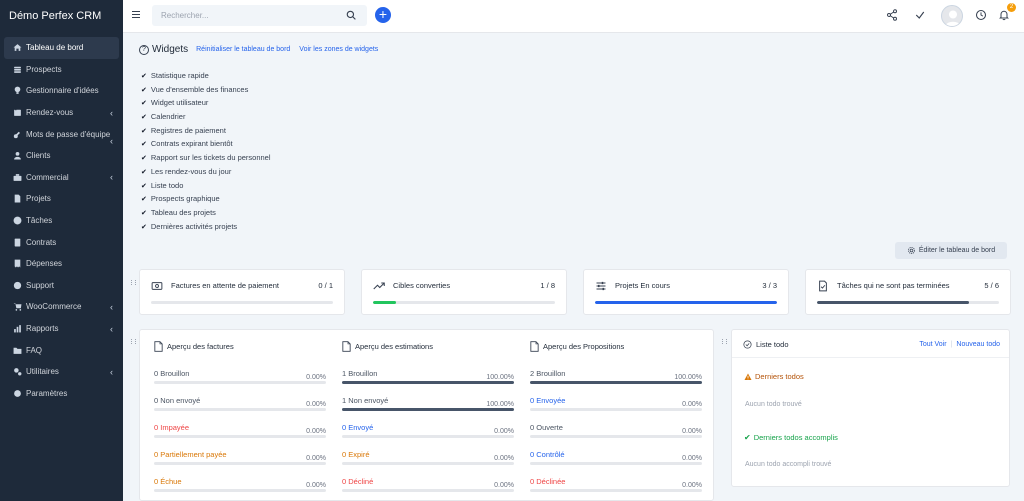 The image size is (1024, 501). Describe the element at coordinates (920, 15) in the screenshot. I see `checkmark-icon` at that location.